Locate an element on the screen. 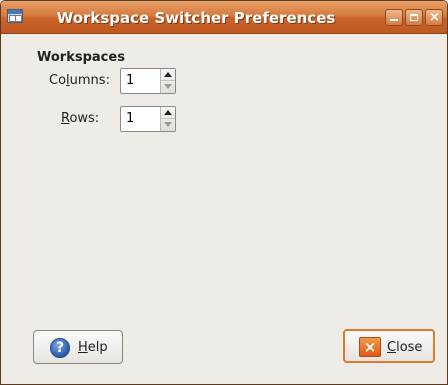  workspace-switcher-icon is located at coordinates (15, 16).